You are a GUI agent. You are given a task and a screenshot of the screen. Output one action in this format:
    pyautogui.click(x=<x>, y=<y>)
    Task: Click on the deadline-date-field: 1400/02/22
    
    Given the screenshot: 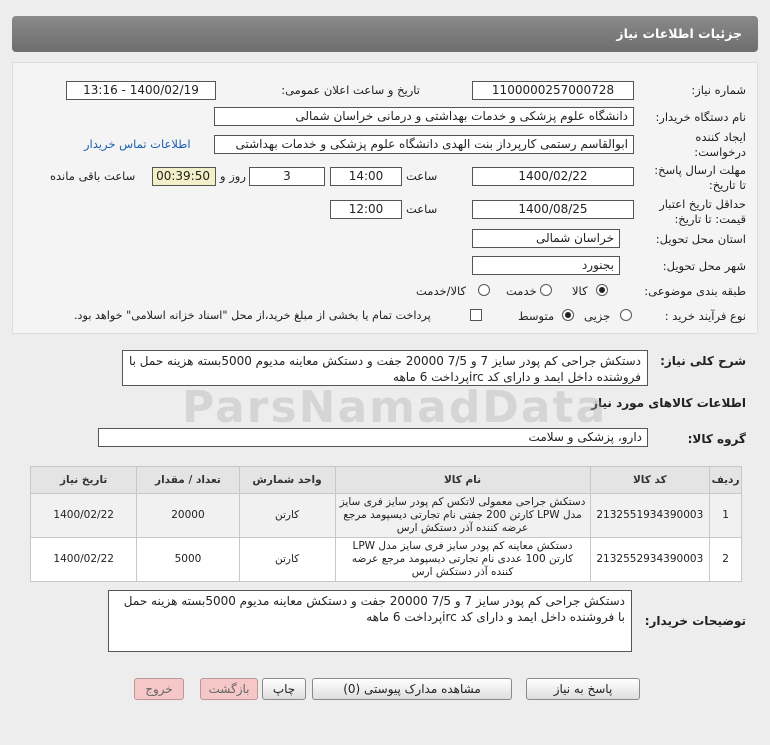 What is the action you would take?
    pyautogui.click(x=553, y=176)
    